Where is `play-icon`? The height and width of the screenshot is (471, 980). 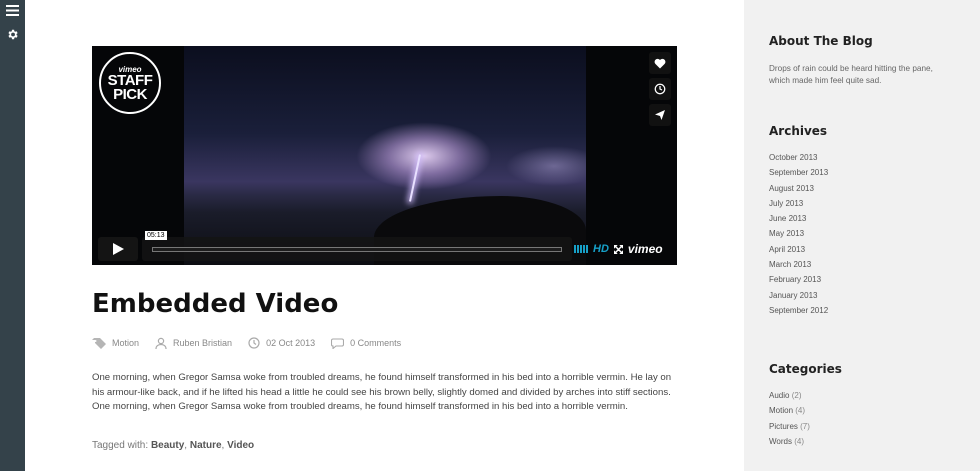
play-icon is located at coordinates (118, 249).